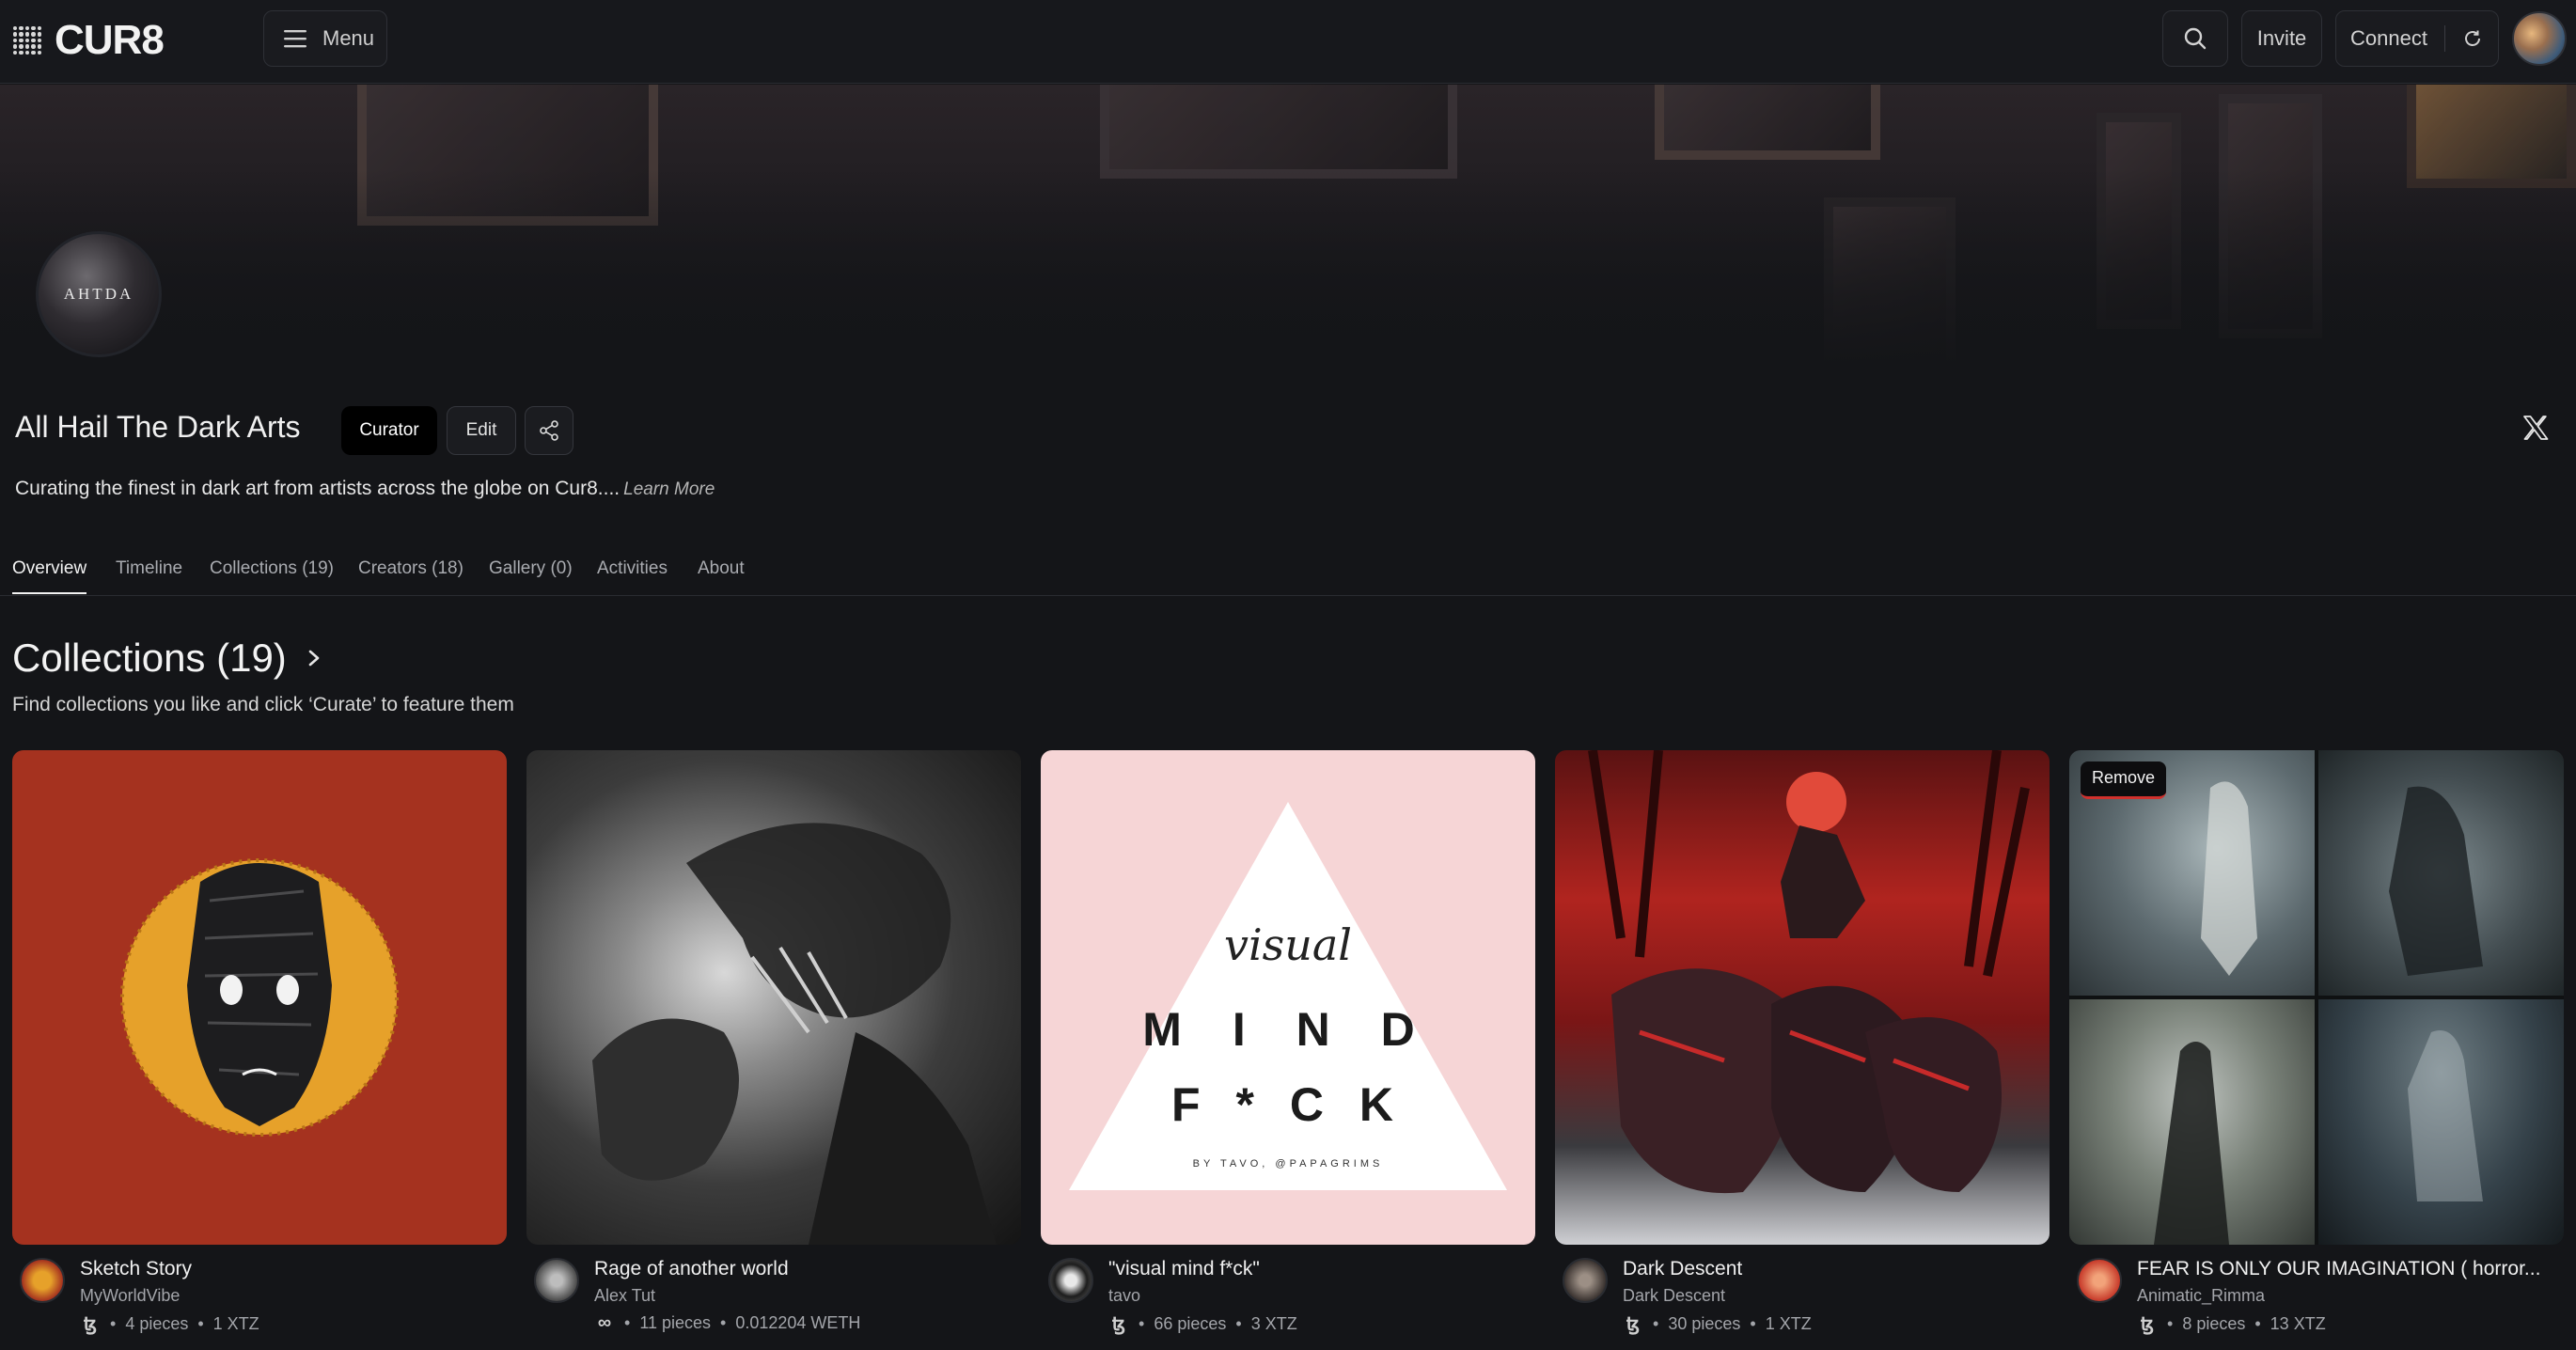 This screenshot has width=2576, height=1350. I want to click on invite-button: Invite, so click(2282, 38).